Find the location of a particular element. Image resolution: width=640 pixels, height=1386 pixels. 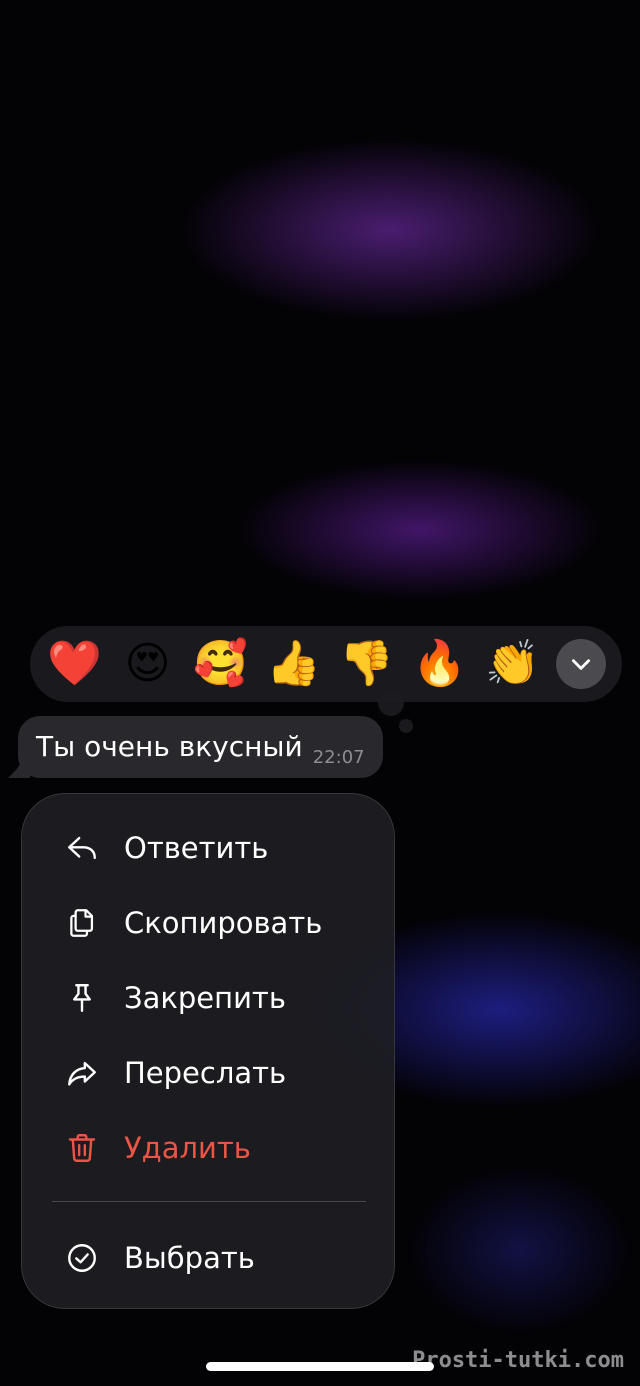

menu-item-forward: Переслать is located at coordinates (208, 1073).